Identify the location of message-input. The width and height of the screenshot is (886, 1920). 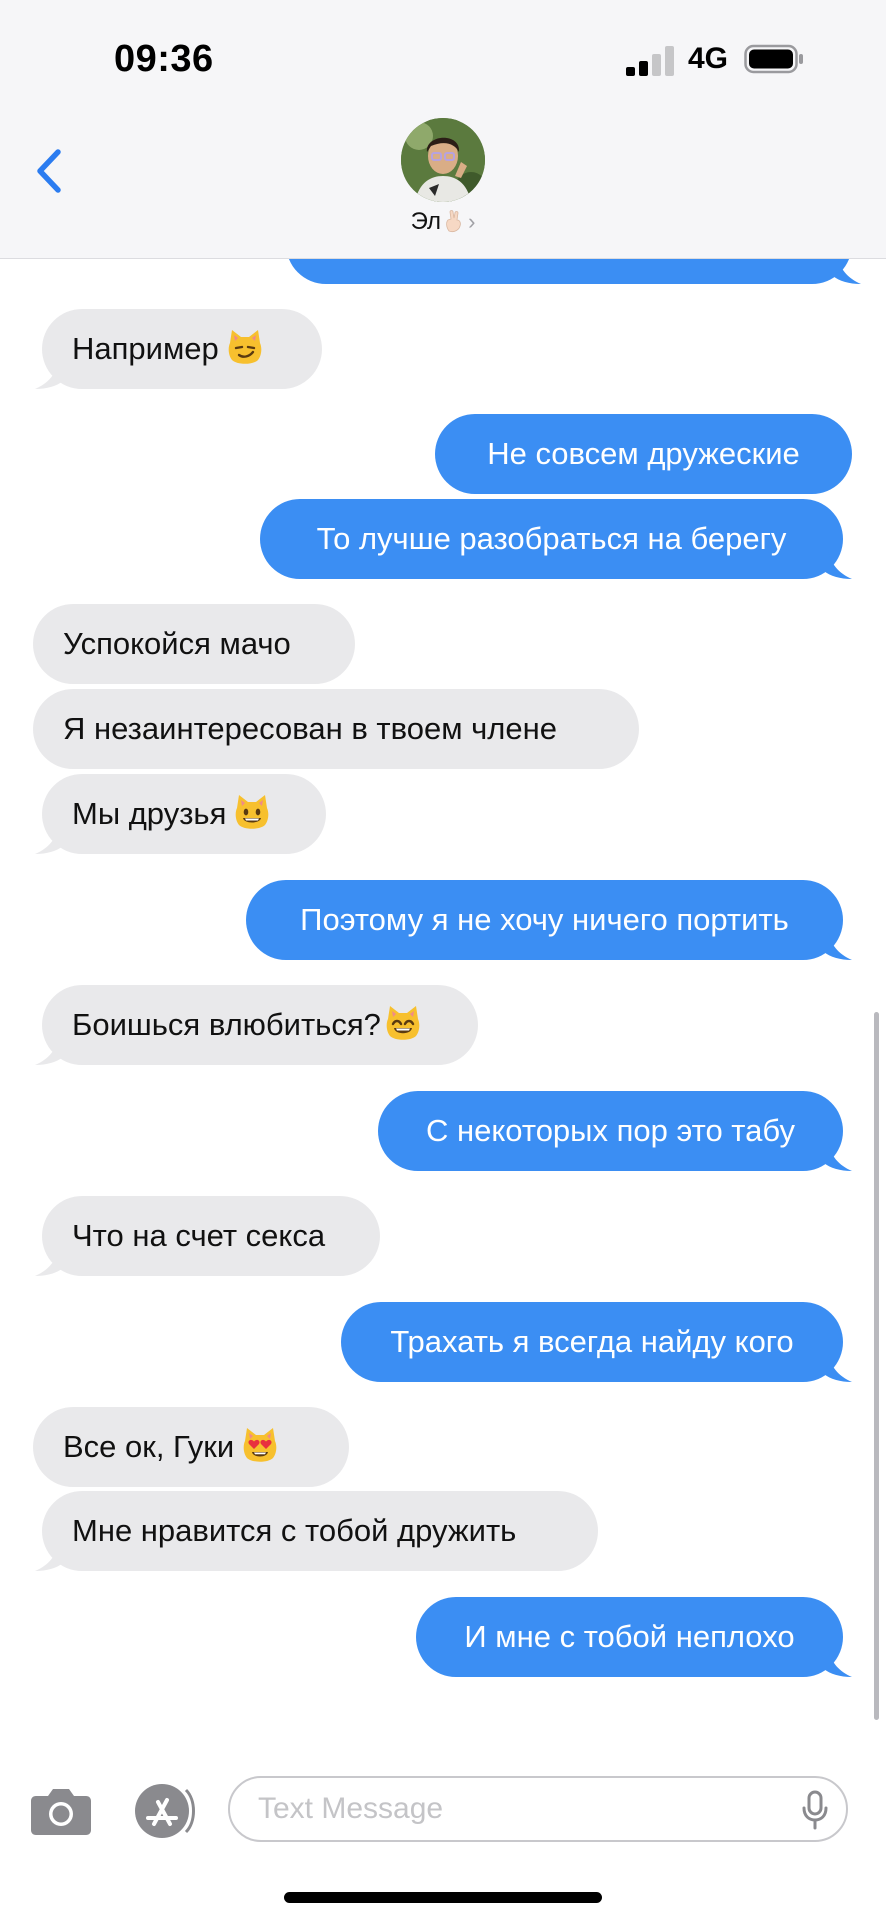
(538, 1809).